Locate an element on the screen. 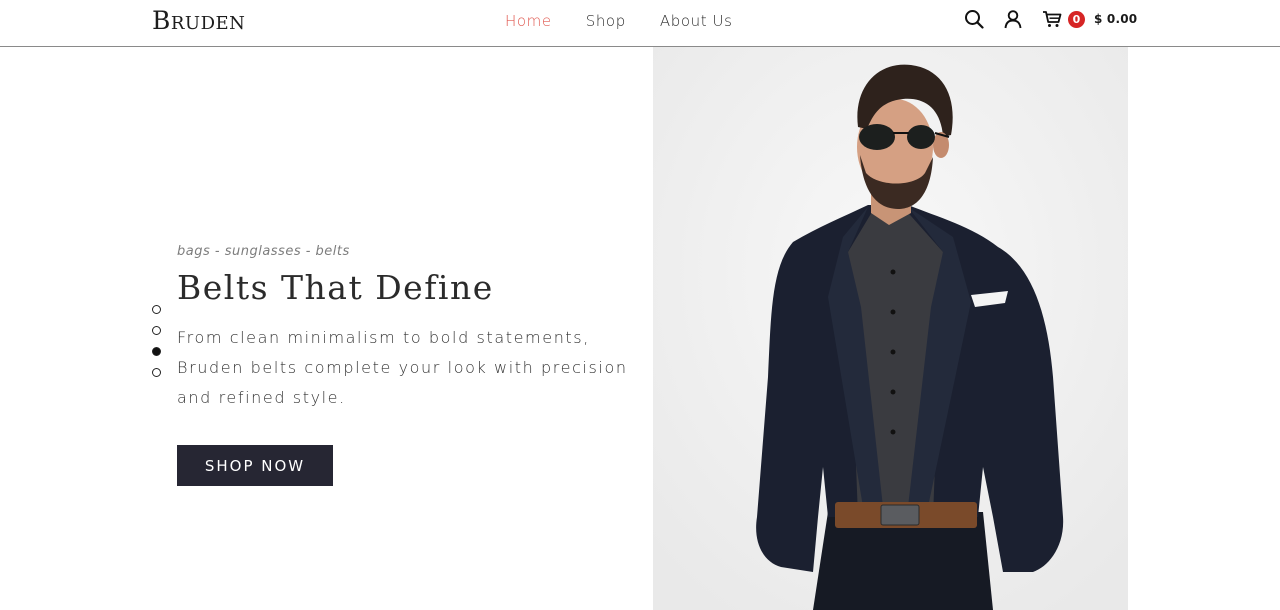 The image size is (1280, 610). hero-tagline: bags - sunglasses - belts is located at coordinates (263, 251).